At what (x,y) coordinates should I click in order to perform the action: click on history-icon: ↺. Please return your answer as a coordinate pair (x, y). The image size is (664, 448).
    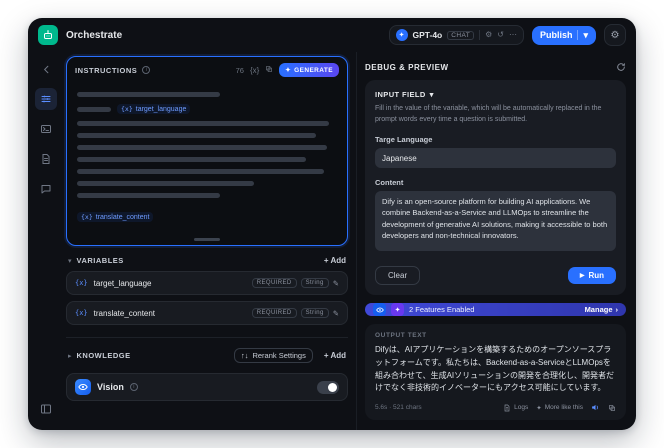
    Looking at the image, I should click on (500, 35).